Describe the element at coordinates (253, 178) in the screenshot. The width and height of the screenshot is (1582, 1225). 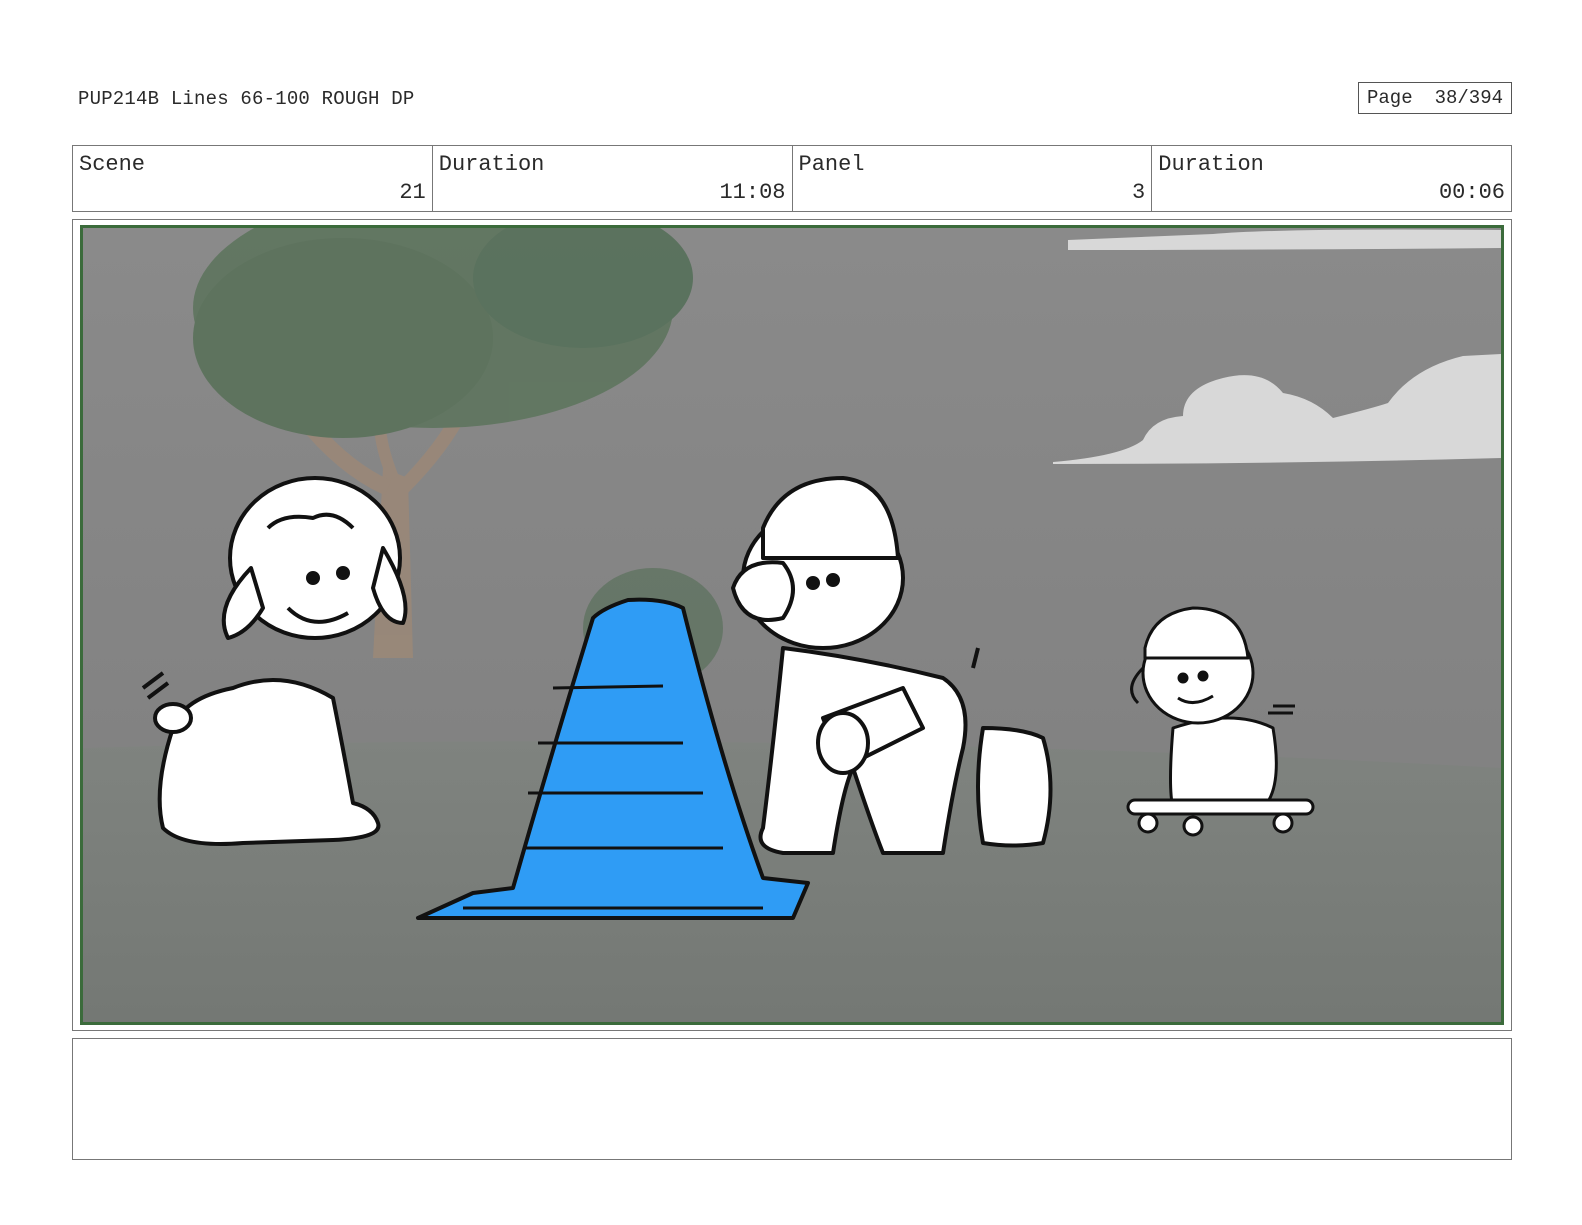
I see `scene-cell: Scene 21` at that location.